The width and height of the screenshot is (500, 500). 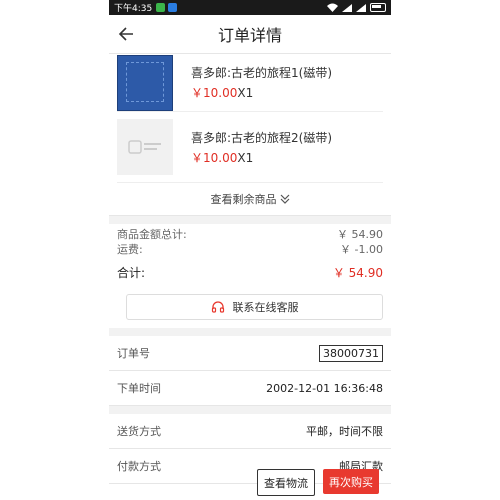 I want to click on contact-service-button: 联系在线客服, so click(x=254, y=307).